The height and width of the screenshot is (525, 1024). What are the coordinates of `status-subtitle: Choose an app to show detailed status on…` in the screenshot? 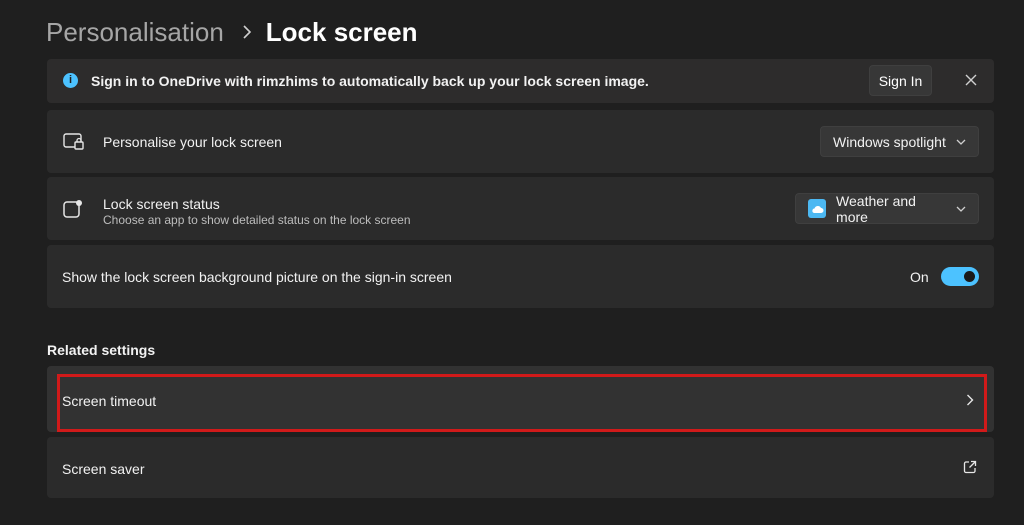 It's located at (257, 220).